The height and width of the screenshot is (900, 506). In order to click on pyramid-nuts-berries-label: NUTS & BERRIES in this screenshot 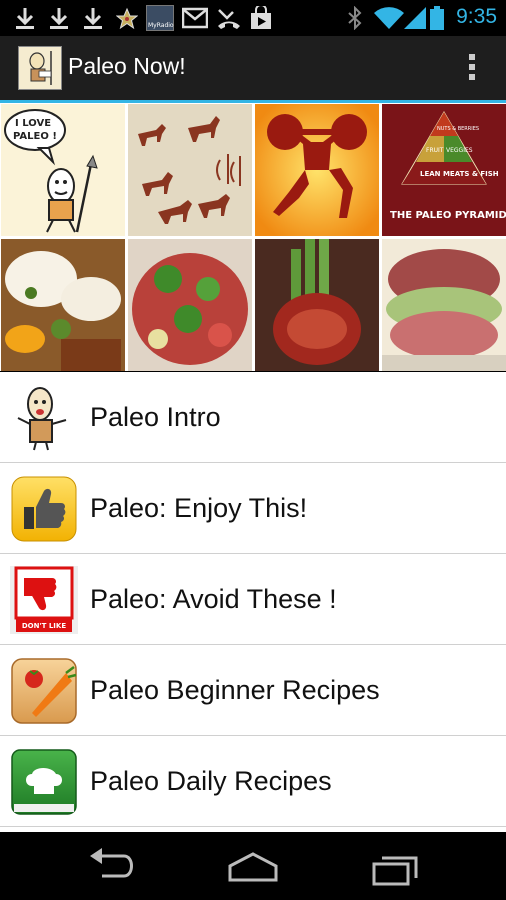, I will do `click(458, 129)`.